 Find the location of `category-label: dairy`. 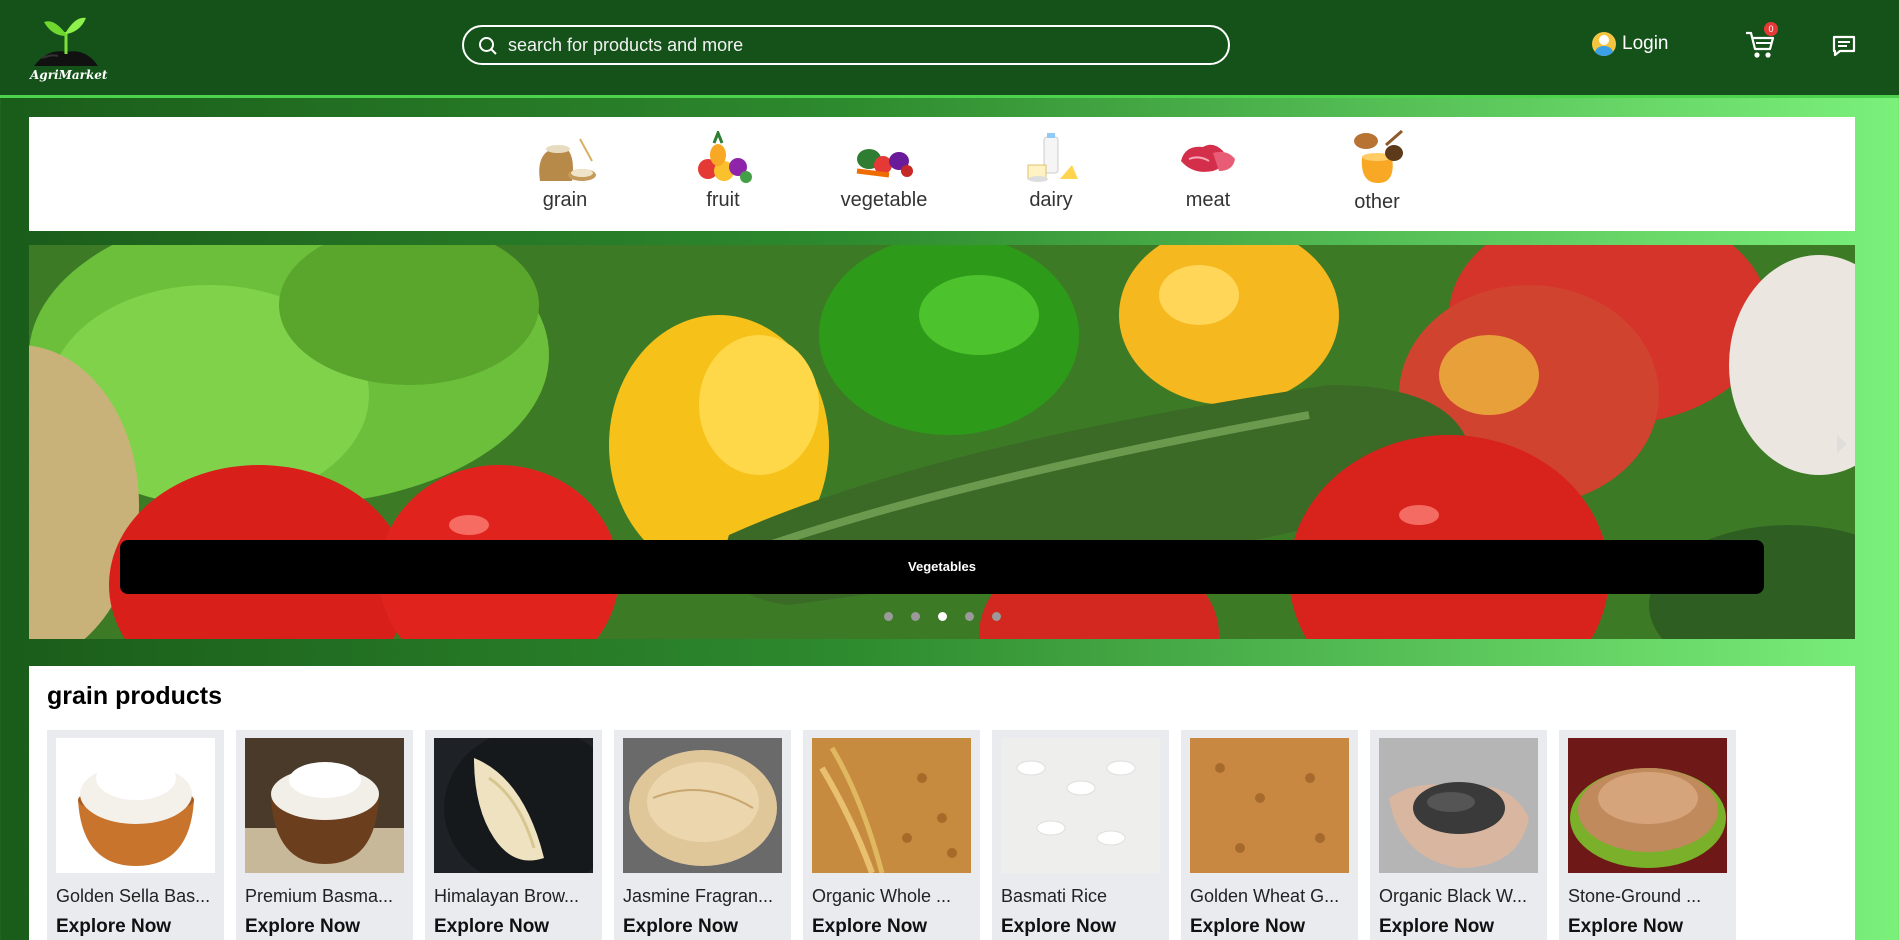

category-label: dairy is located at coordinates (1051, 200).